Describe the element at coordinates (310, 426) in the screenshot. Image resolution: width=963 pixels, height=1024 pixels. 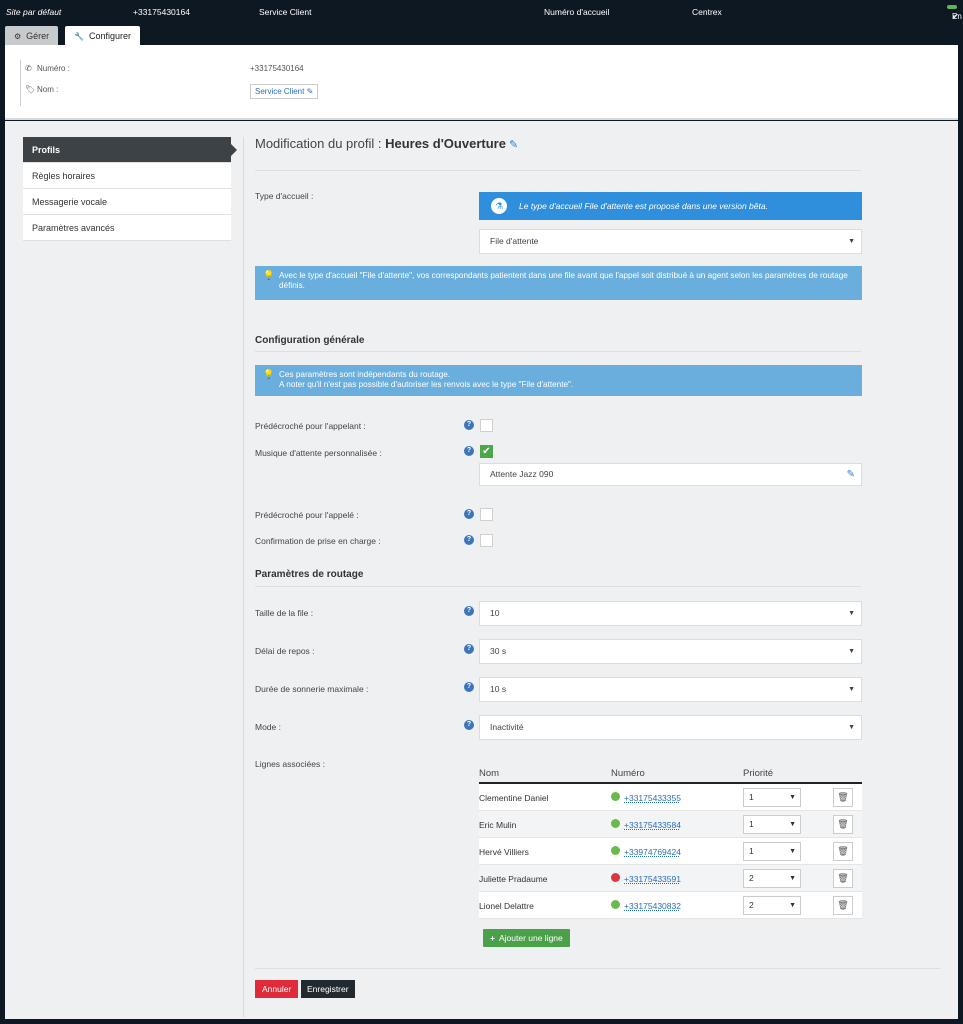
I see `predecroche-appelant-label: Prédécroché pour l'appelant :` at that location.